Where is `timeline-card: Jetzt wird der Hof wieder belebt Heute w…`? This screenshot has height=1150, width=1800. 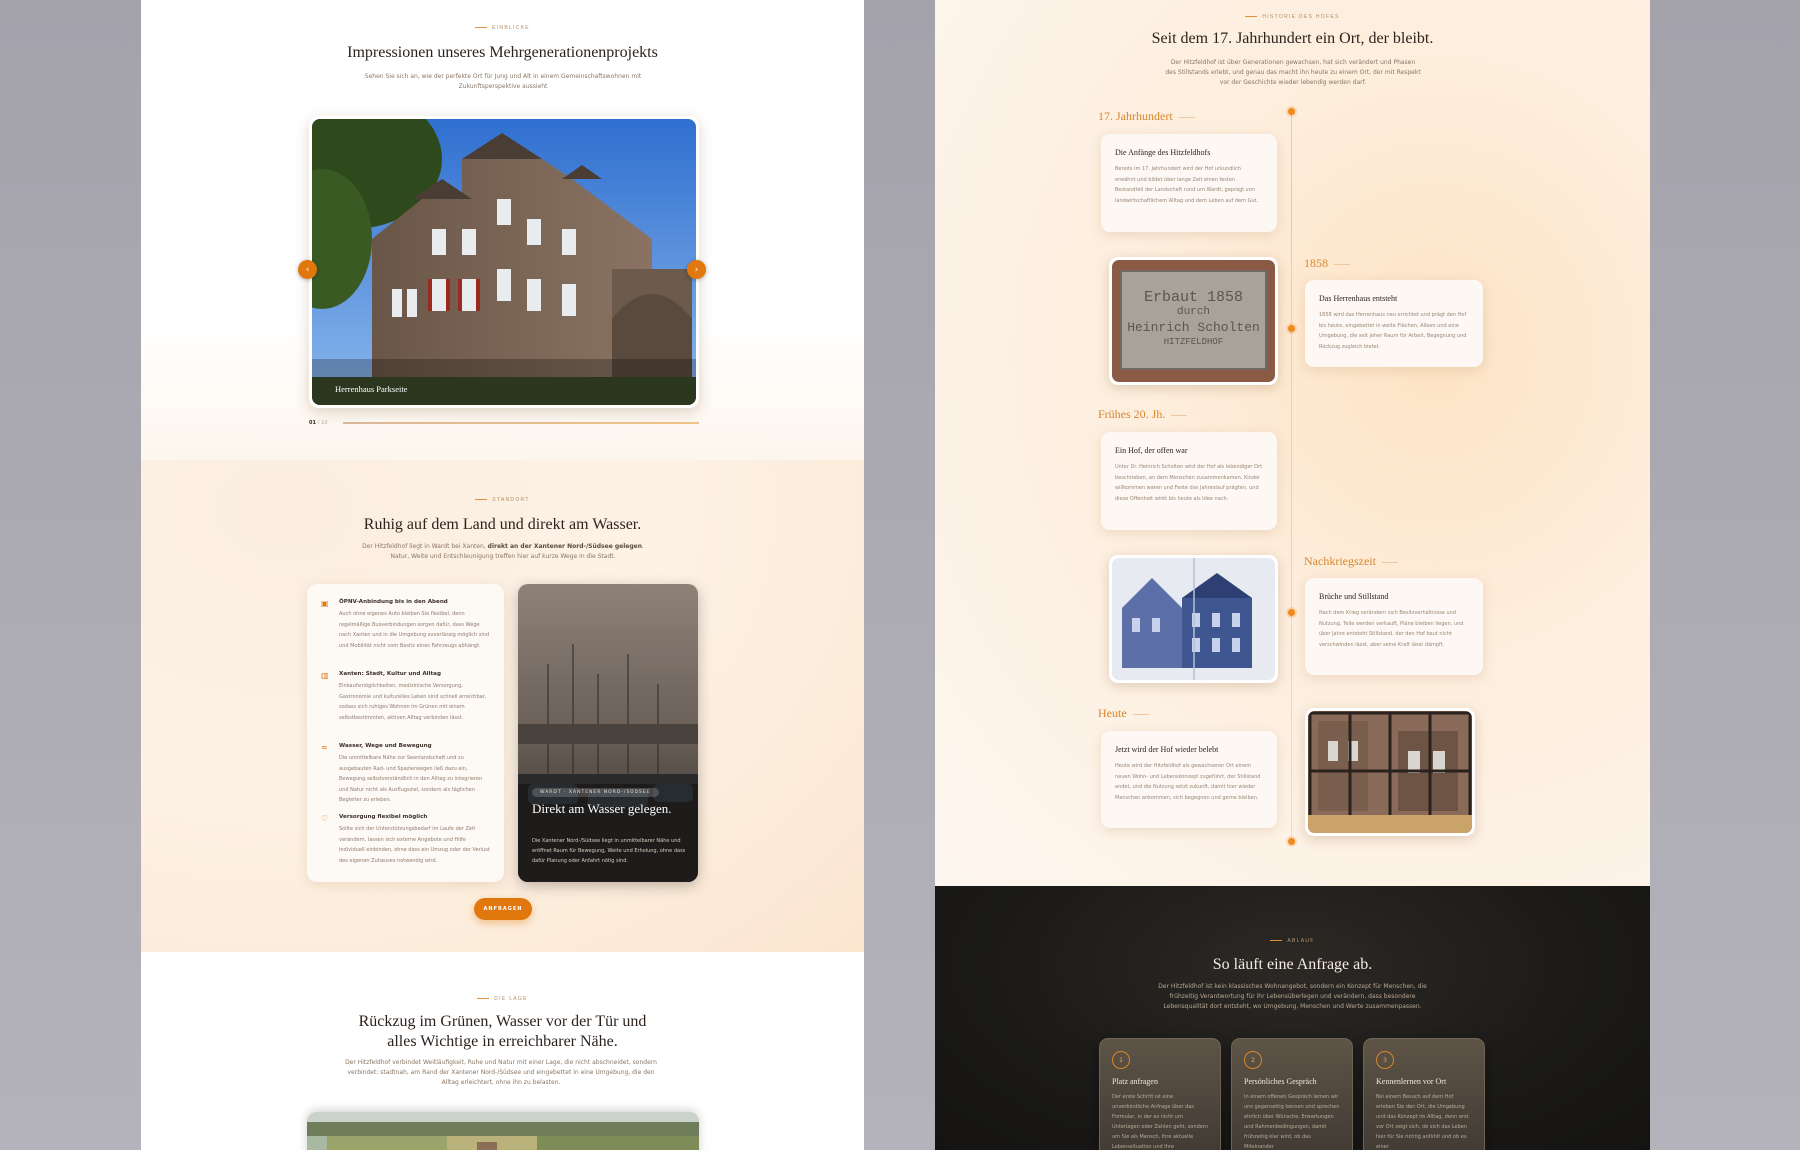
timeline-card: Jetzt wird der Hof wieder belebt Heute w… is located at coordinates (1189, 779).